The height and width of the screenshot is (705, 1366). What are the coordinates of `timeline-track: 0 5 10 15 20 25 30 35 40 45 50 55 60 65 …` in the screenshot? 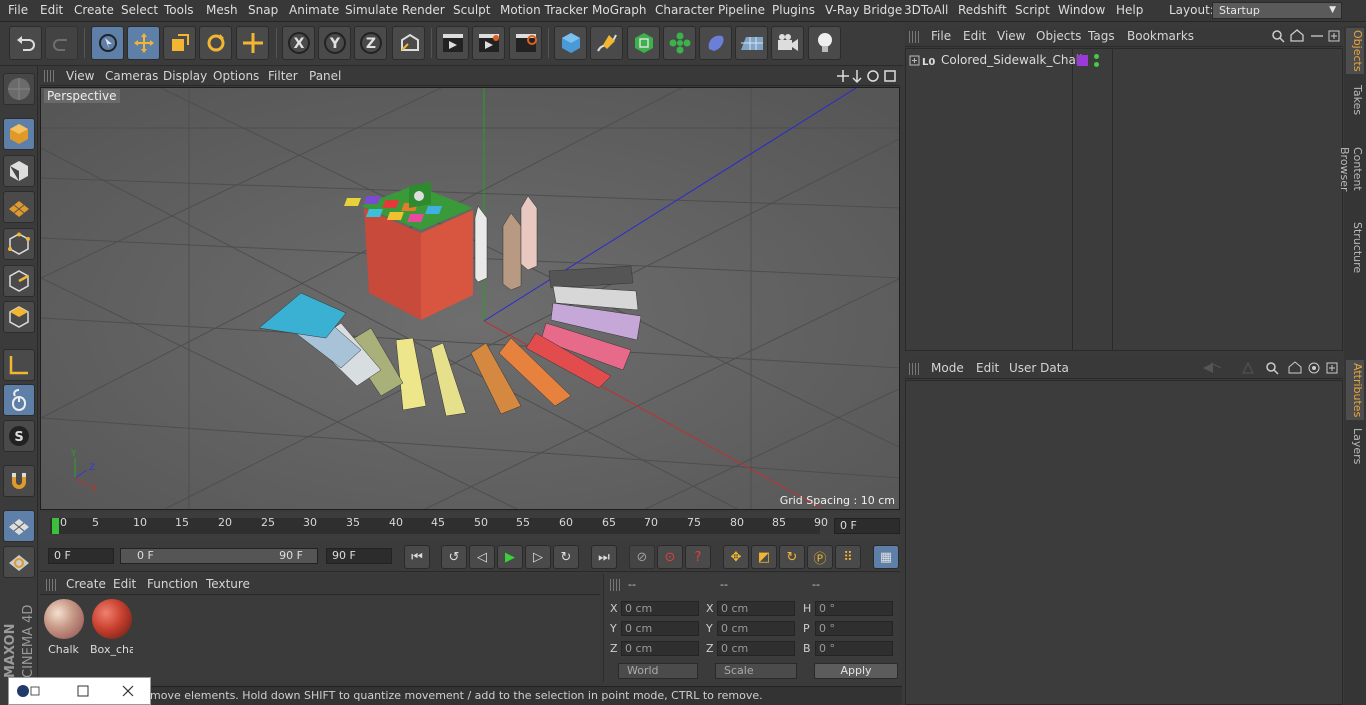 It's located at (439, 525).